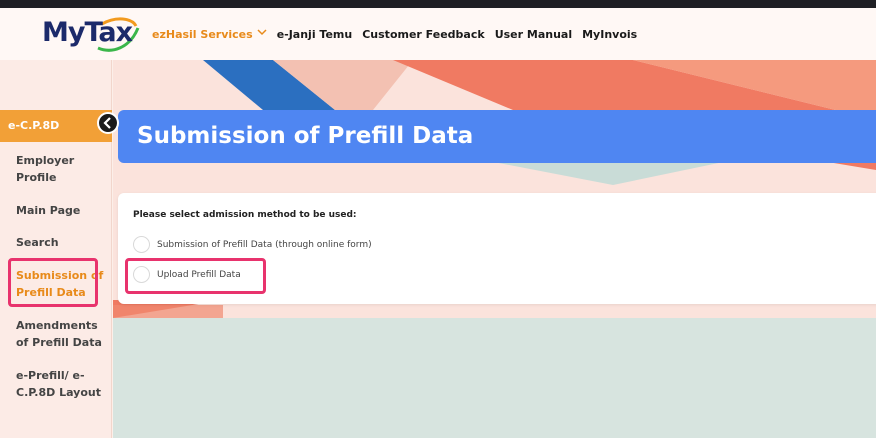 The width and height of the screenshot is (876, 438). Describe the element at coordinates (497, 136) in the screenshot. I see `page-title: Submission of Prefill Data` at that location.